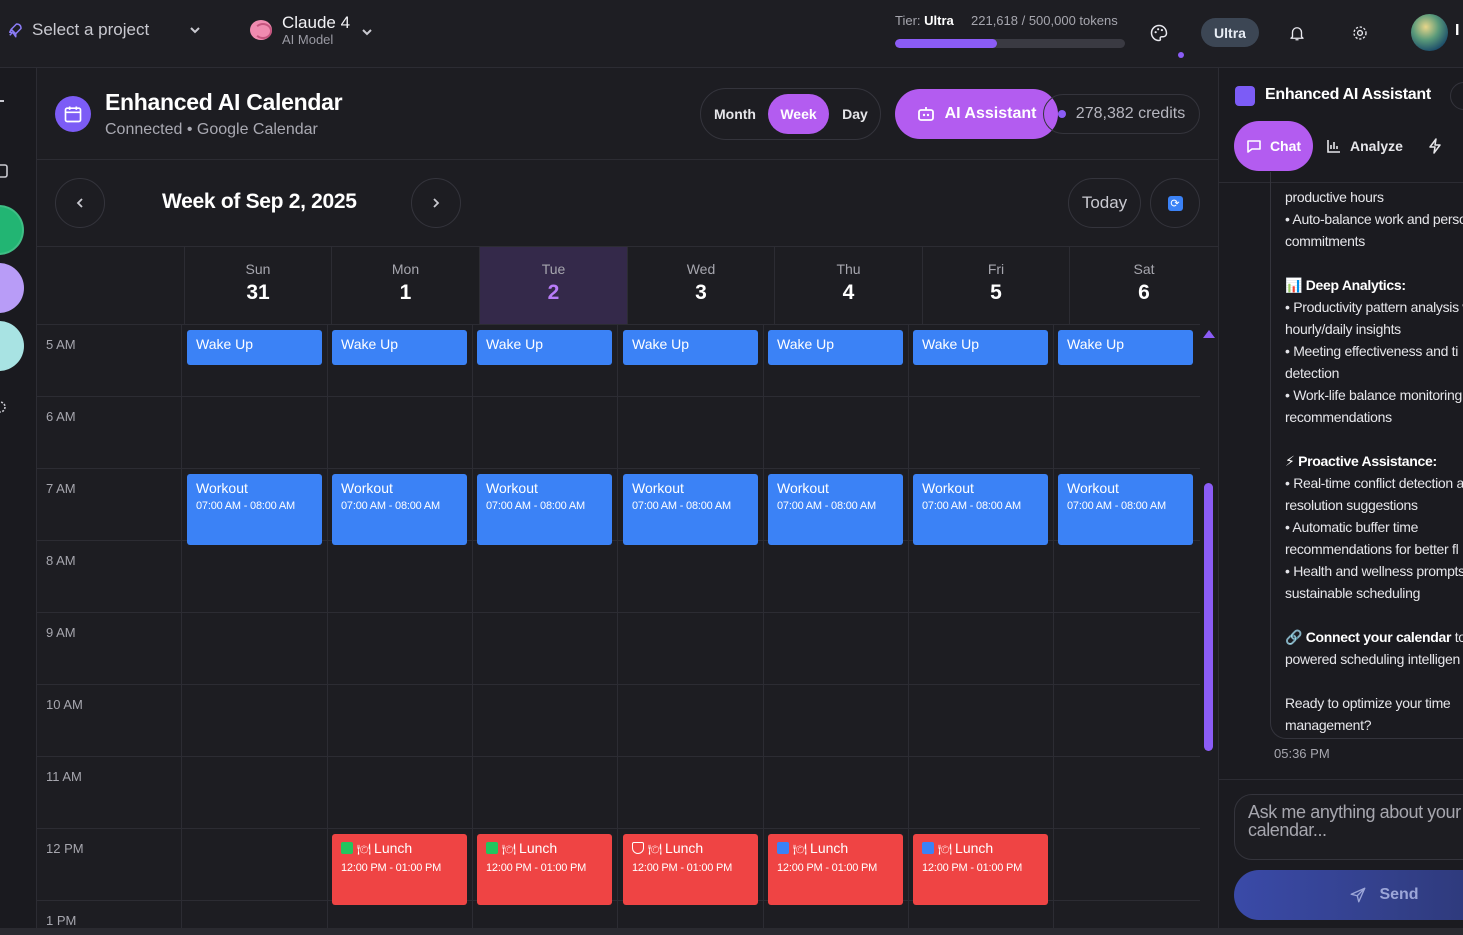  I want to click on message-heading: 📊 Deep Analytics:, so click(1345, 285).